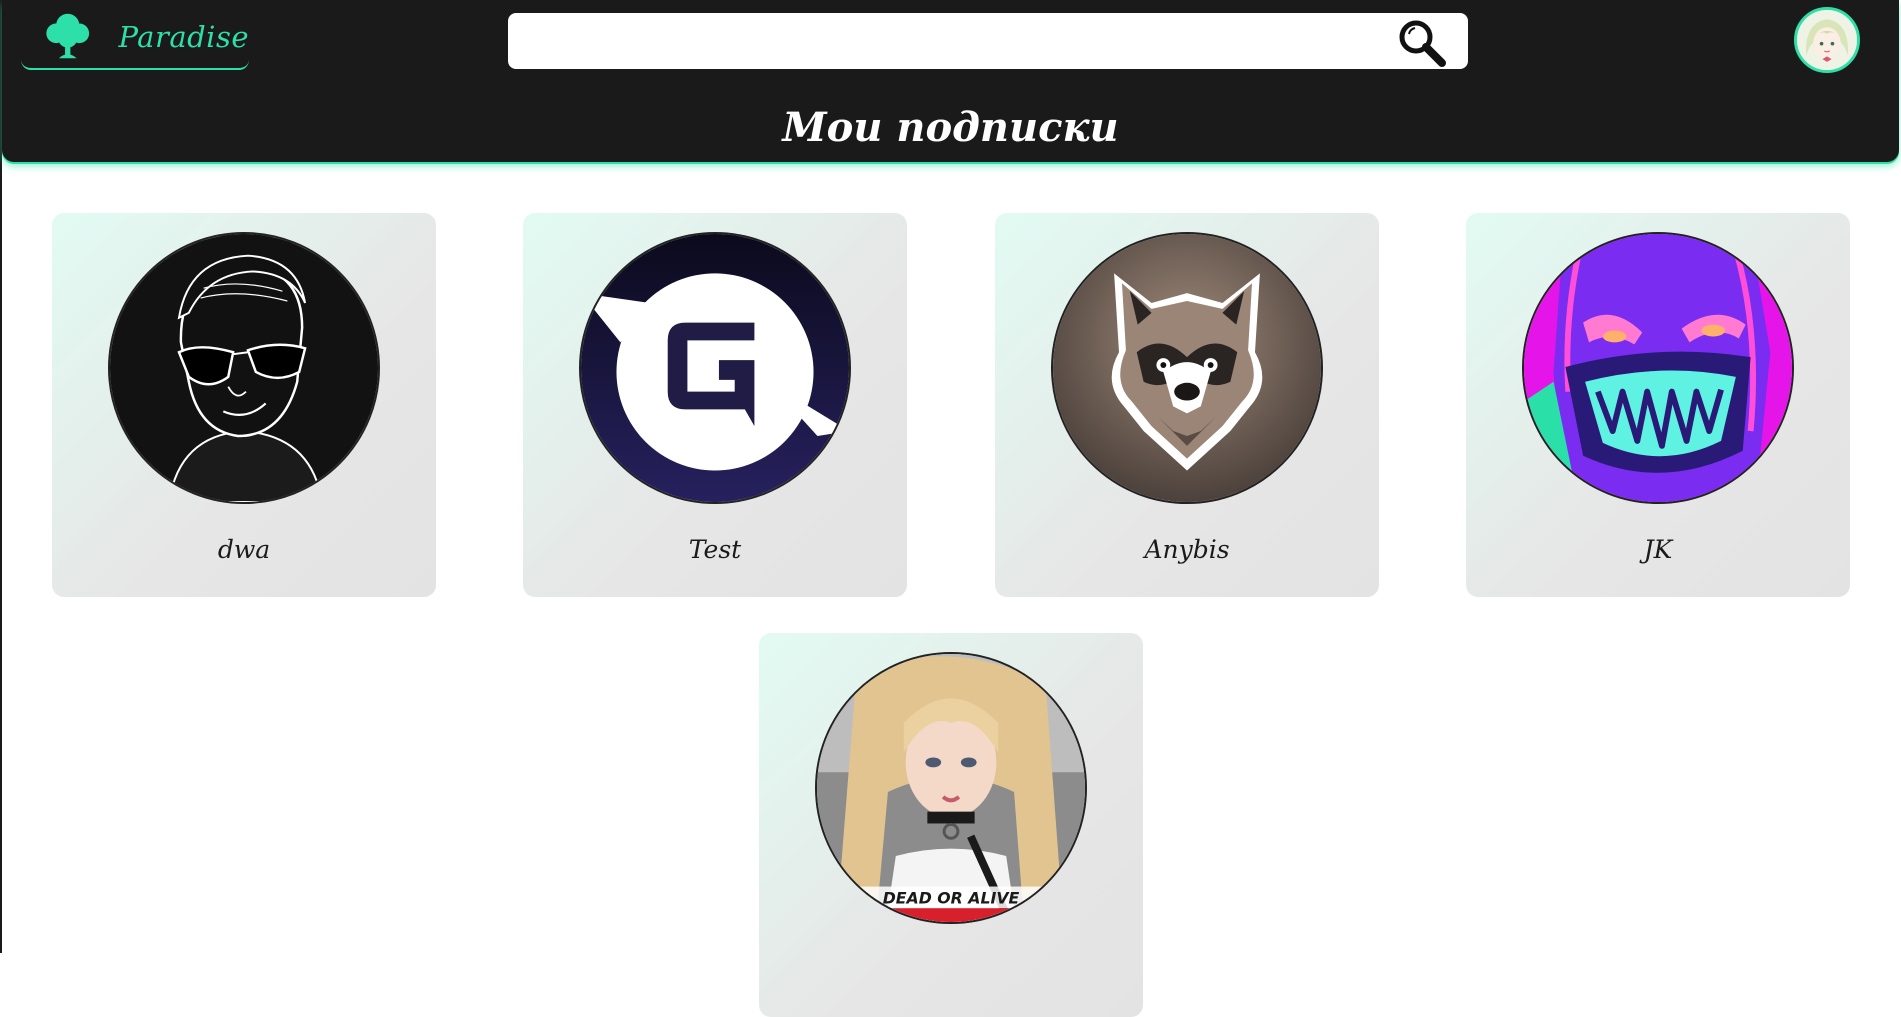  What do you see at coordinates (1187, 549) in the screenshot?
I see `subscription-name: Anybis` at bounding box center [1187, 549].